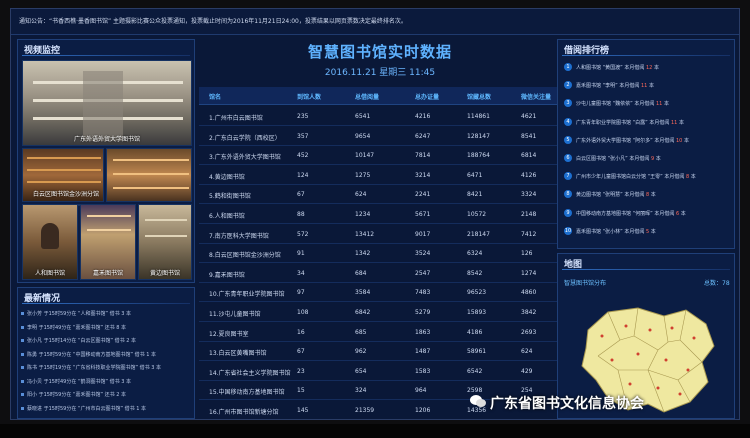 This screenshot has height=438, width=750. I want to click on cell-collection: 15893, so click(477, 312).